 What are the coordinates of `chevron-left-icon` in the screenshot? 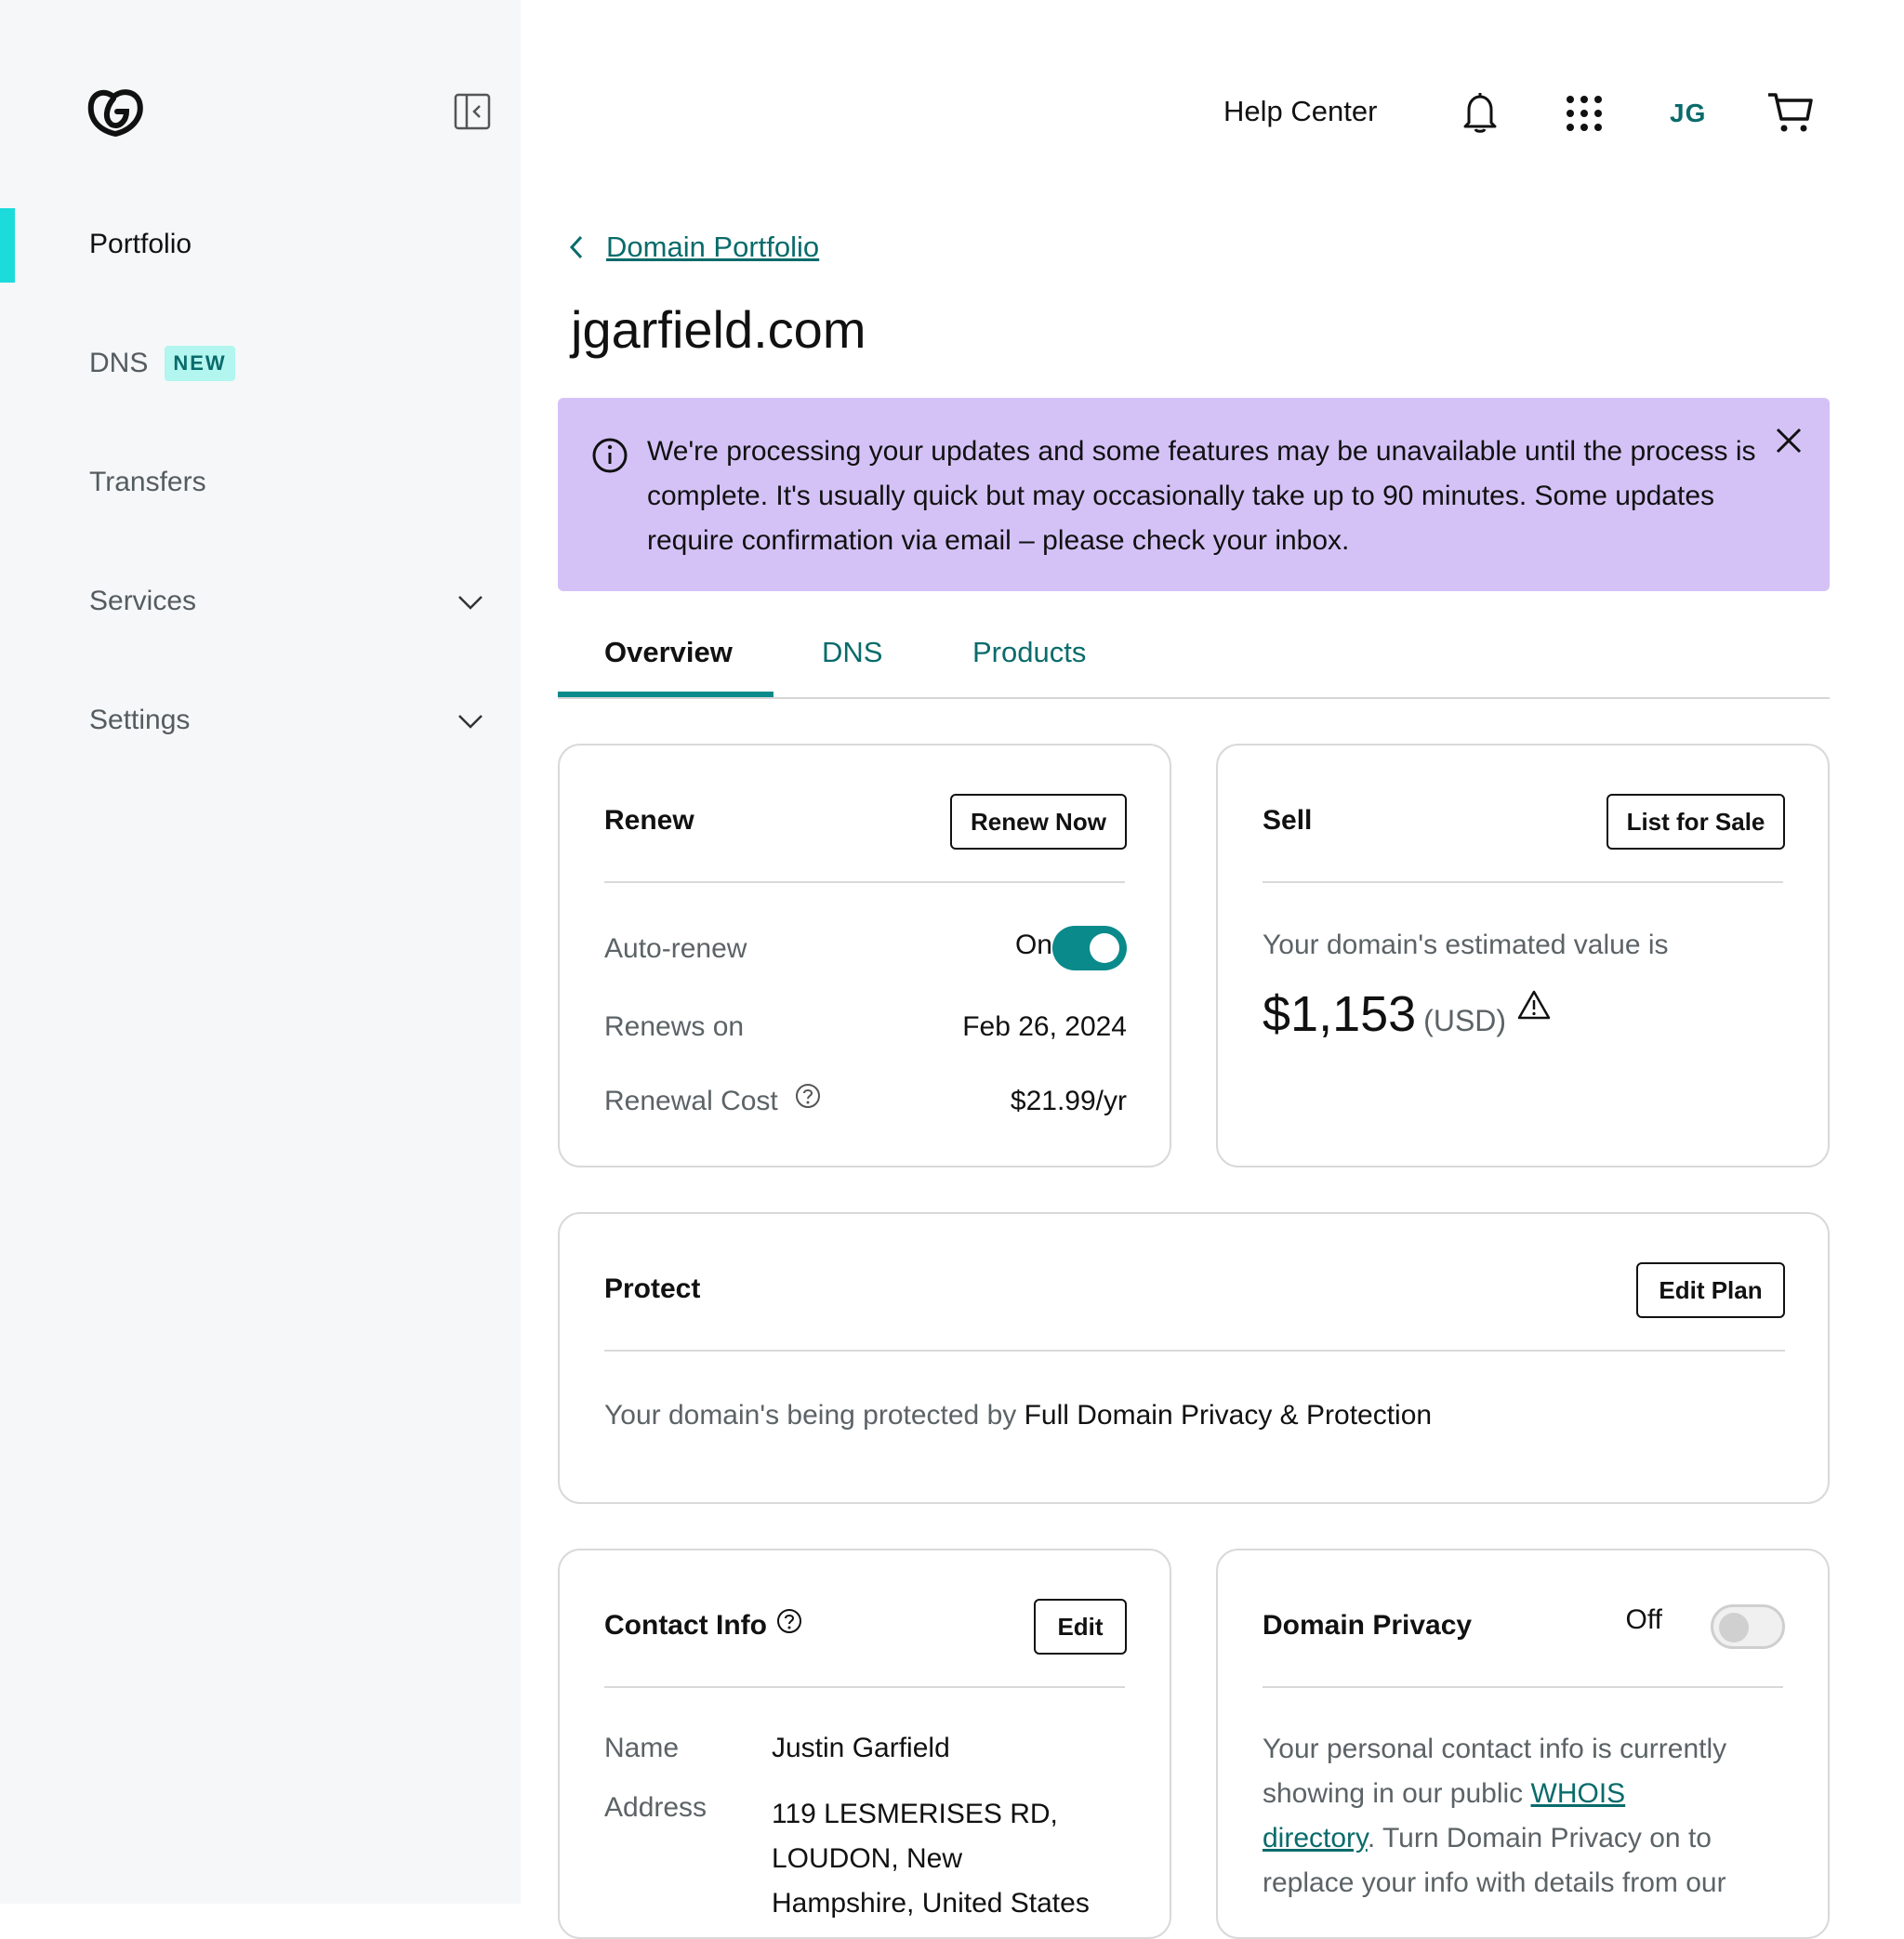 It's located at (576, 247).